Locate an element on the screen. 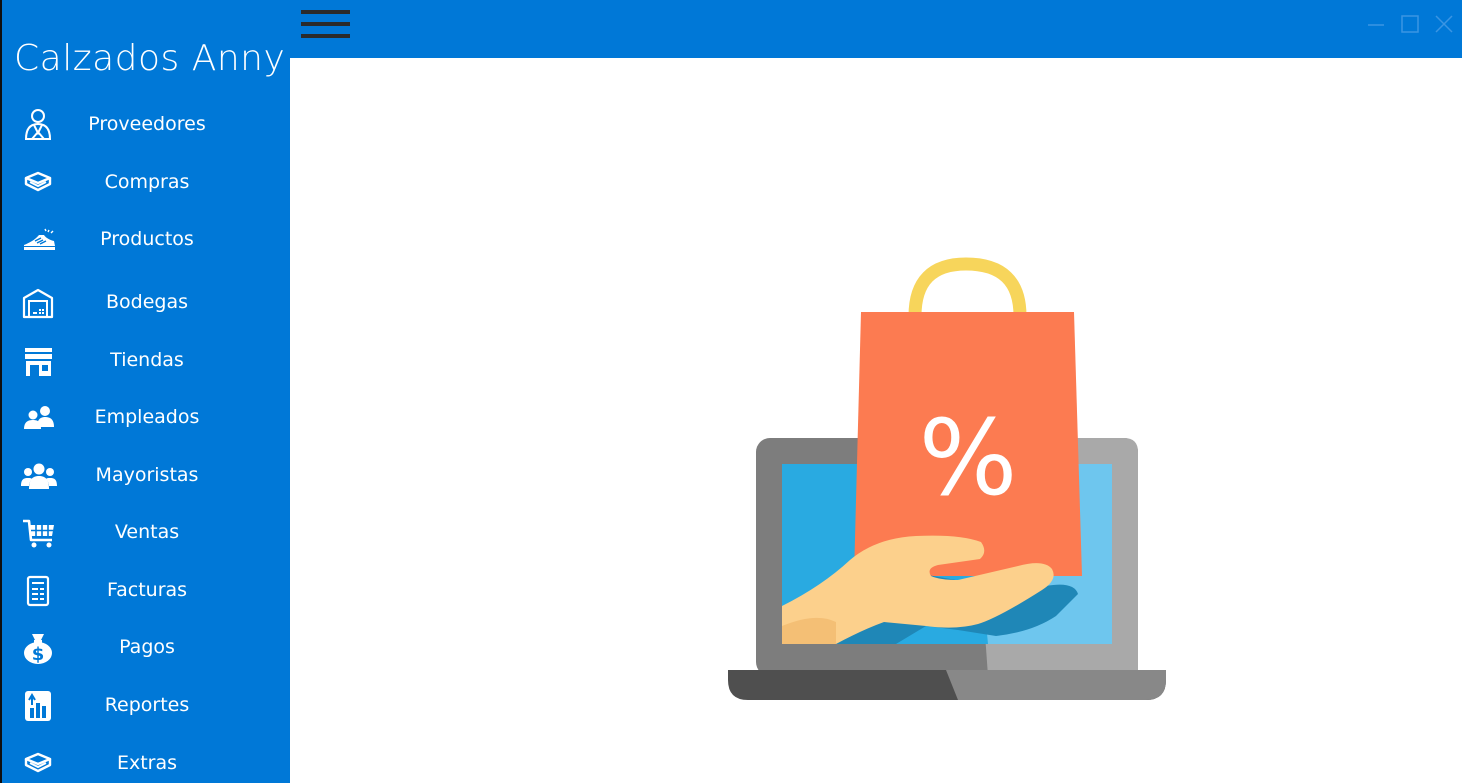  minimize-button is located at coordinates (1376, 25).